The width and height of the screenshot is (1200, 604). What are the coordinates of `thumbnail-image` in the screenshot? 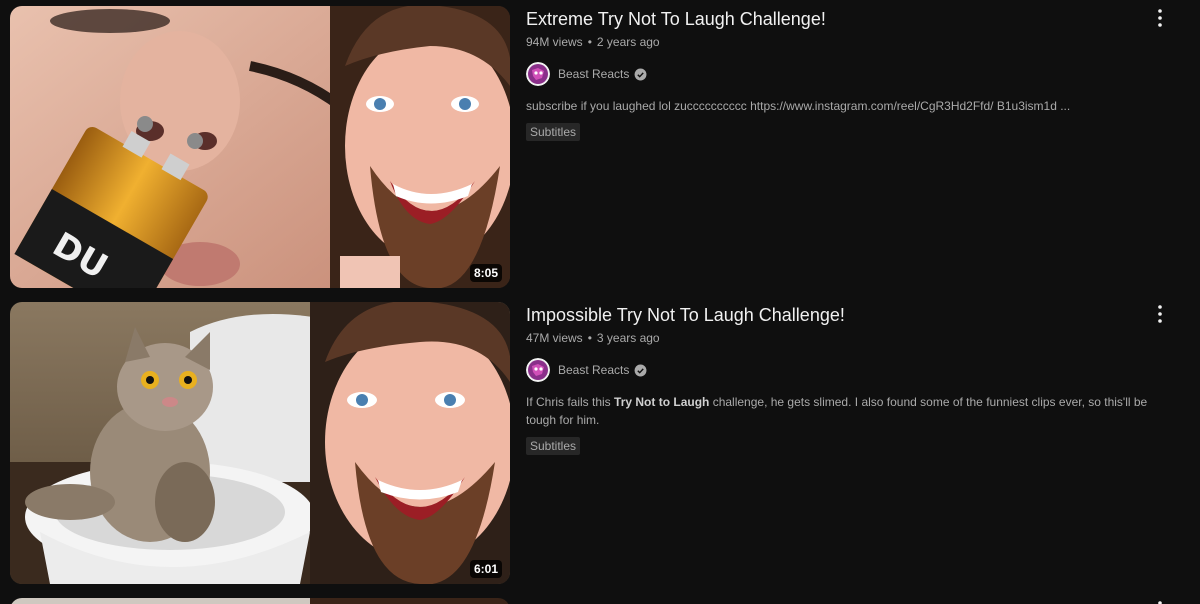 It's located at (260, 601).